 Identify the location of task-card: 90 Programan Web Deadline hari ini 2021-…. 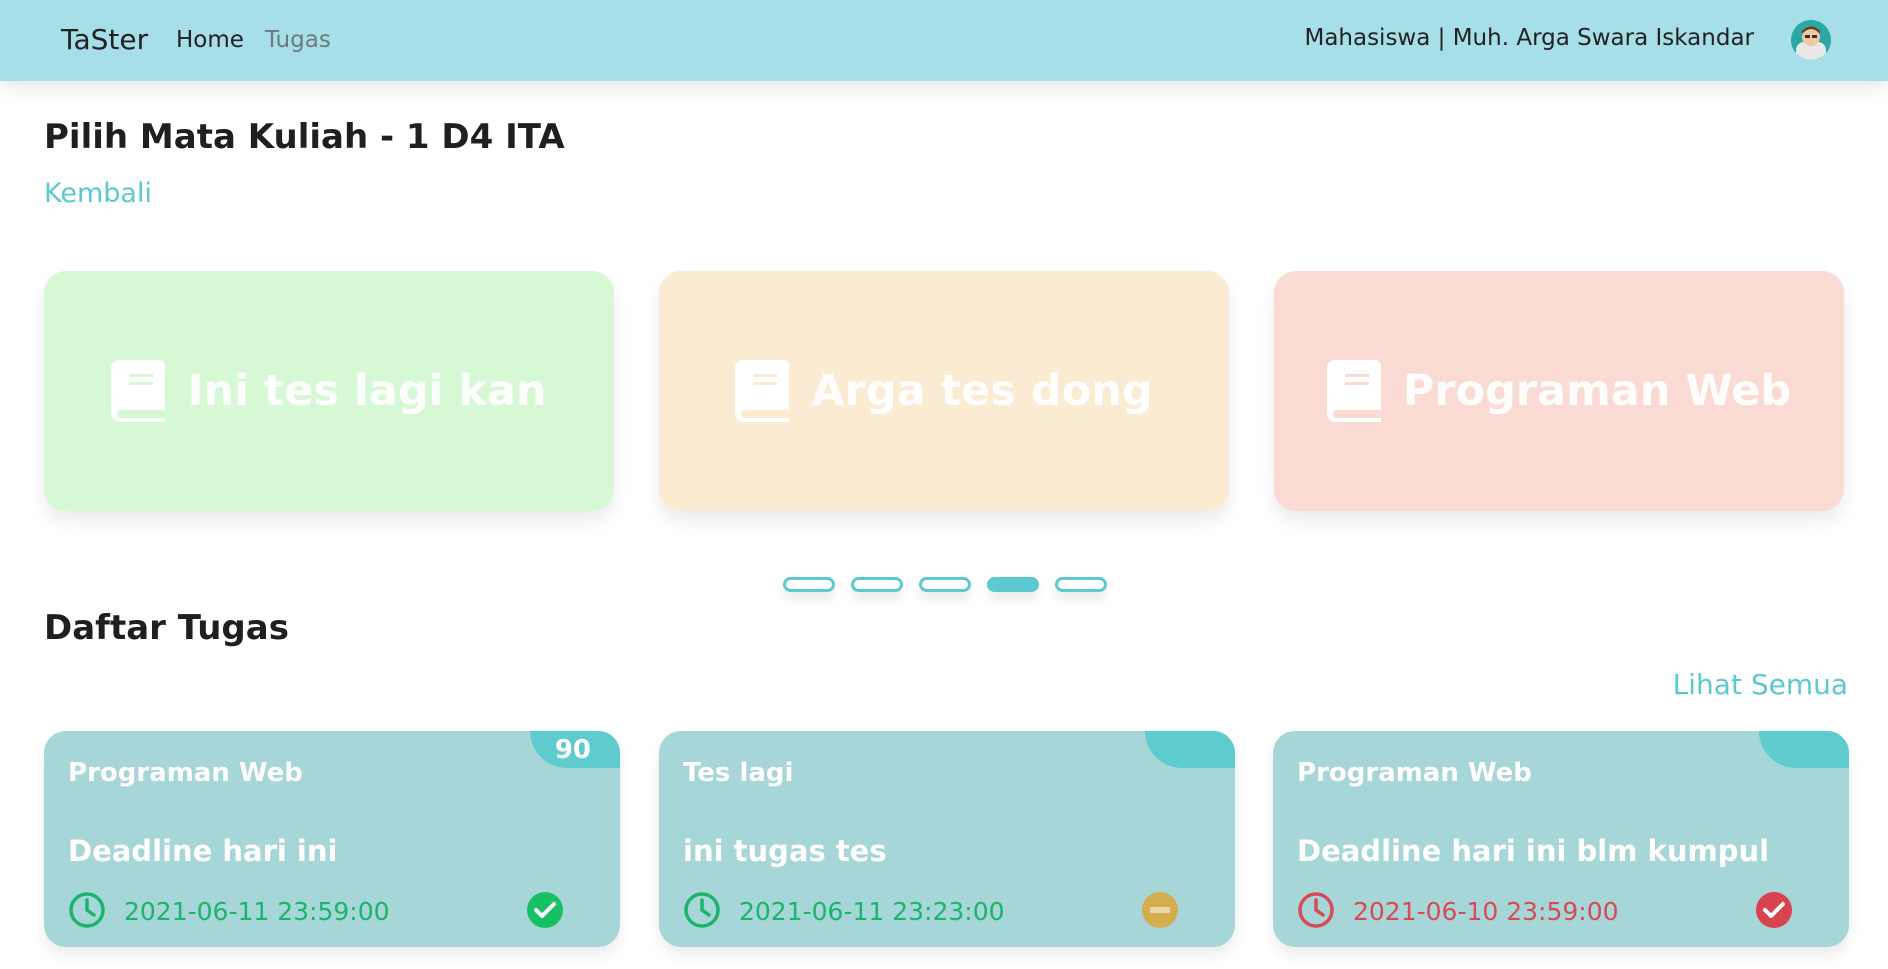
(332, 839).